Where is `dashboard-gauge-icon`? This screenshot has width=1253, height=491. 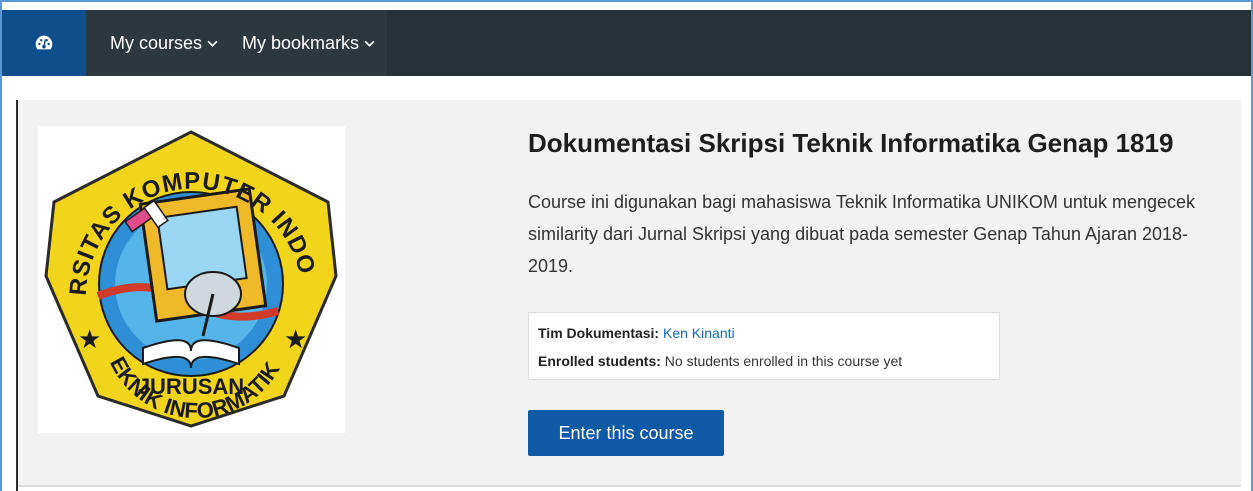 dashboard-gauge-icon is located at coordinates (44, 42).